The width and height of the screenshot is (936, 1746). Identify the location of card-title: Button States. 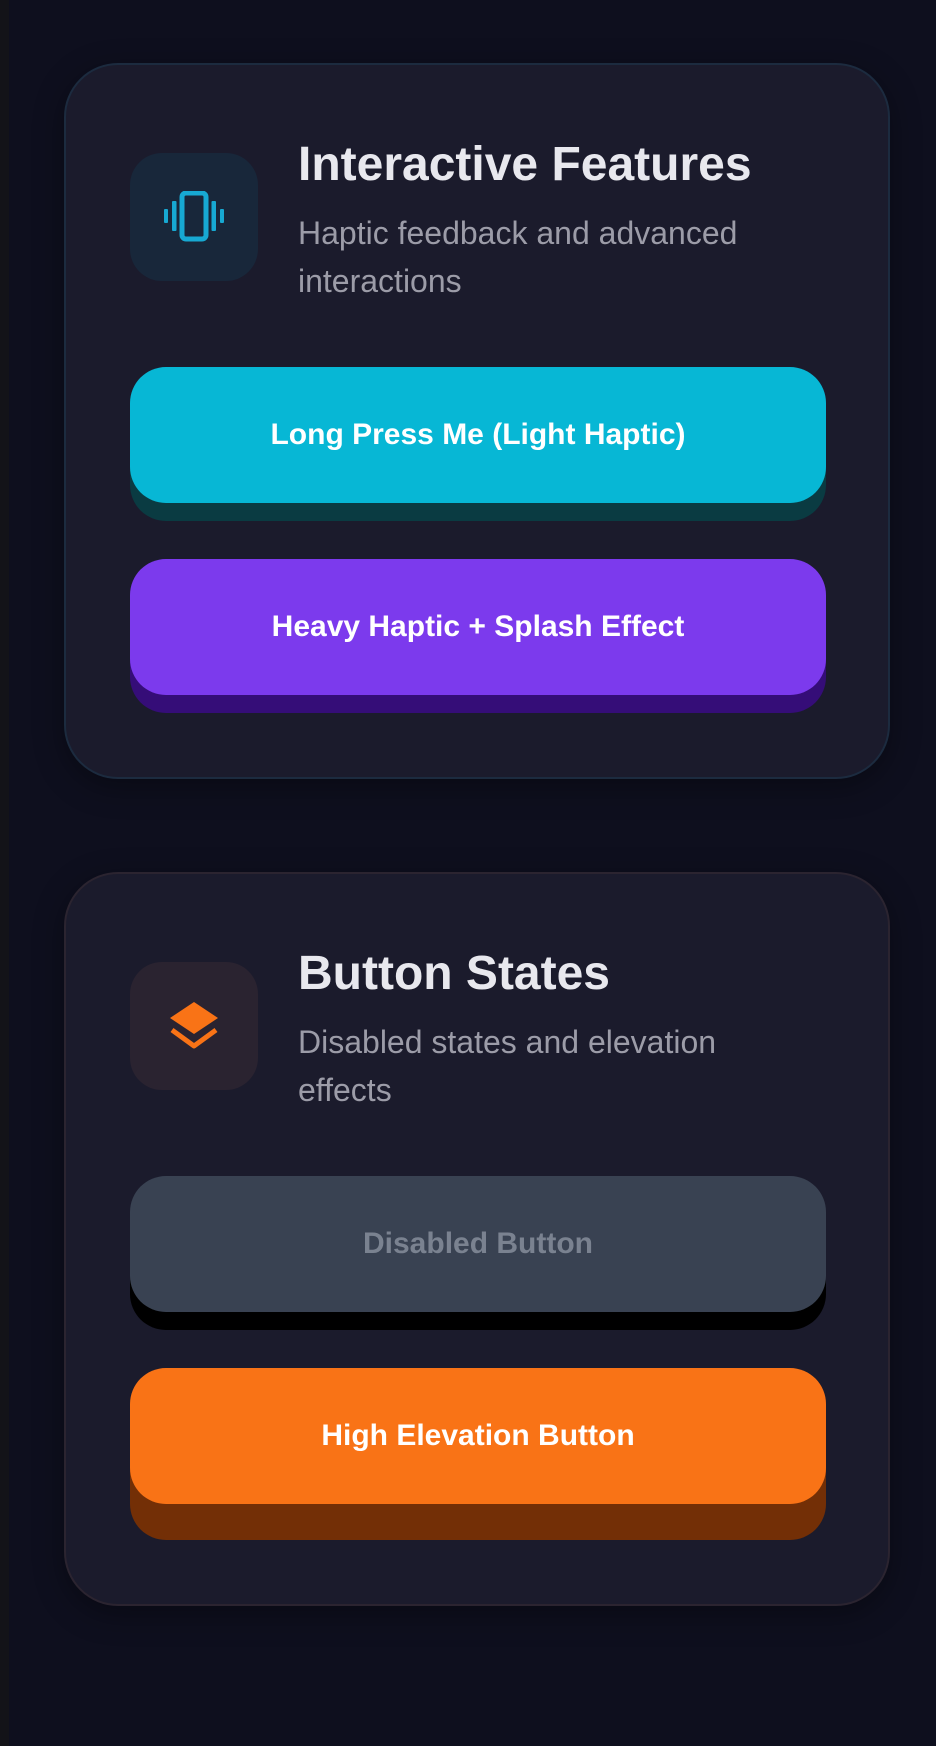
(454, 973).